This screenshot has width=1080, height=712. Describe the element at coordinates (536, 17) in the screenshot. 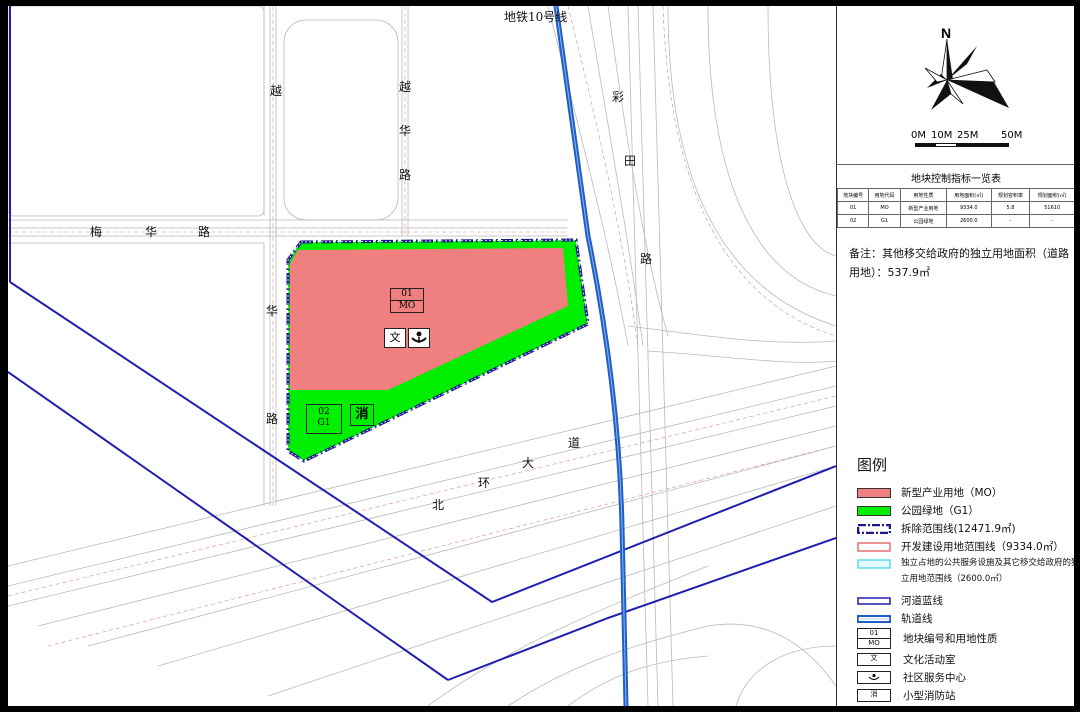

I see `metro-label: 地铁10号线` at that location.